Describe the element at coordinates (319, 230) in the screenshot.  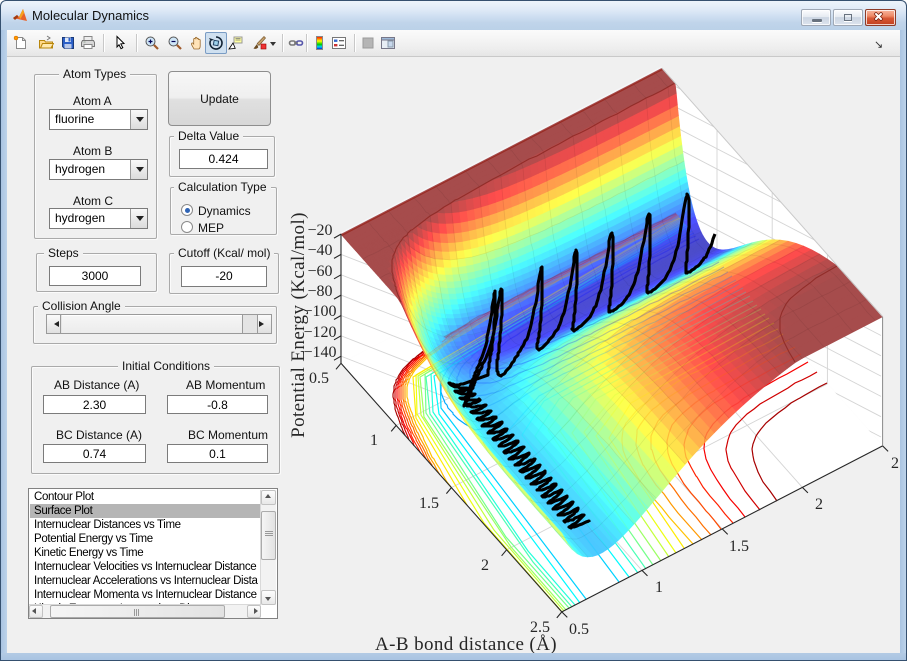
I see `svg-text: −20` at that location.